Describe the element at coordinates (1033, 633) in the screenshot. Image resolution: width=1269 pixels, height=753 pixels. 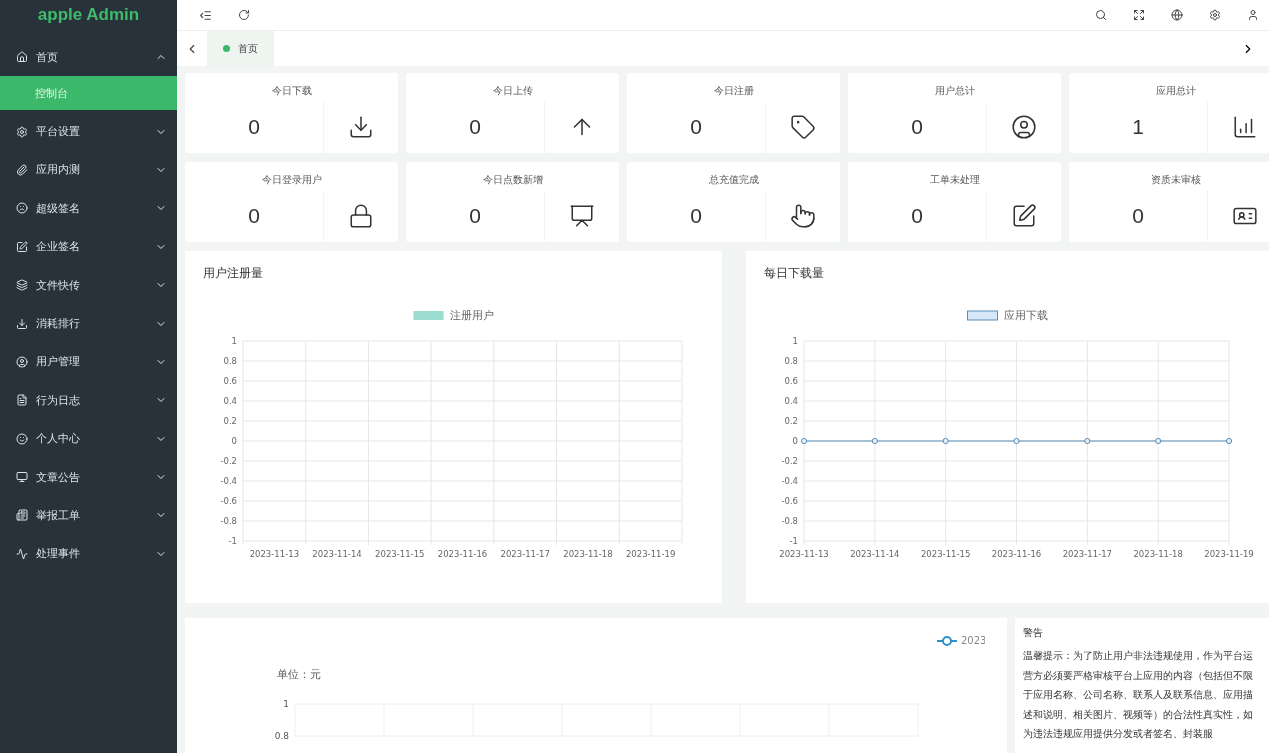
I see `notice-title: 警告` at that location.